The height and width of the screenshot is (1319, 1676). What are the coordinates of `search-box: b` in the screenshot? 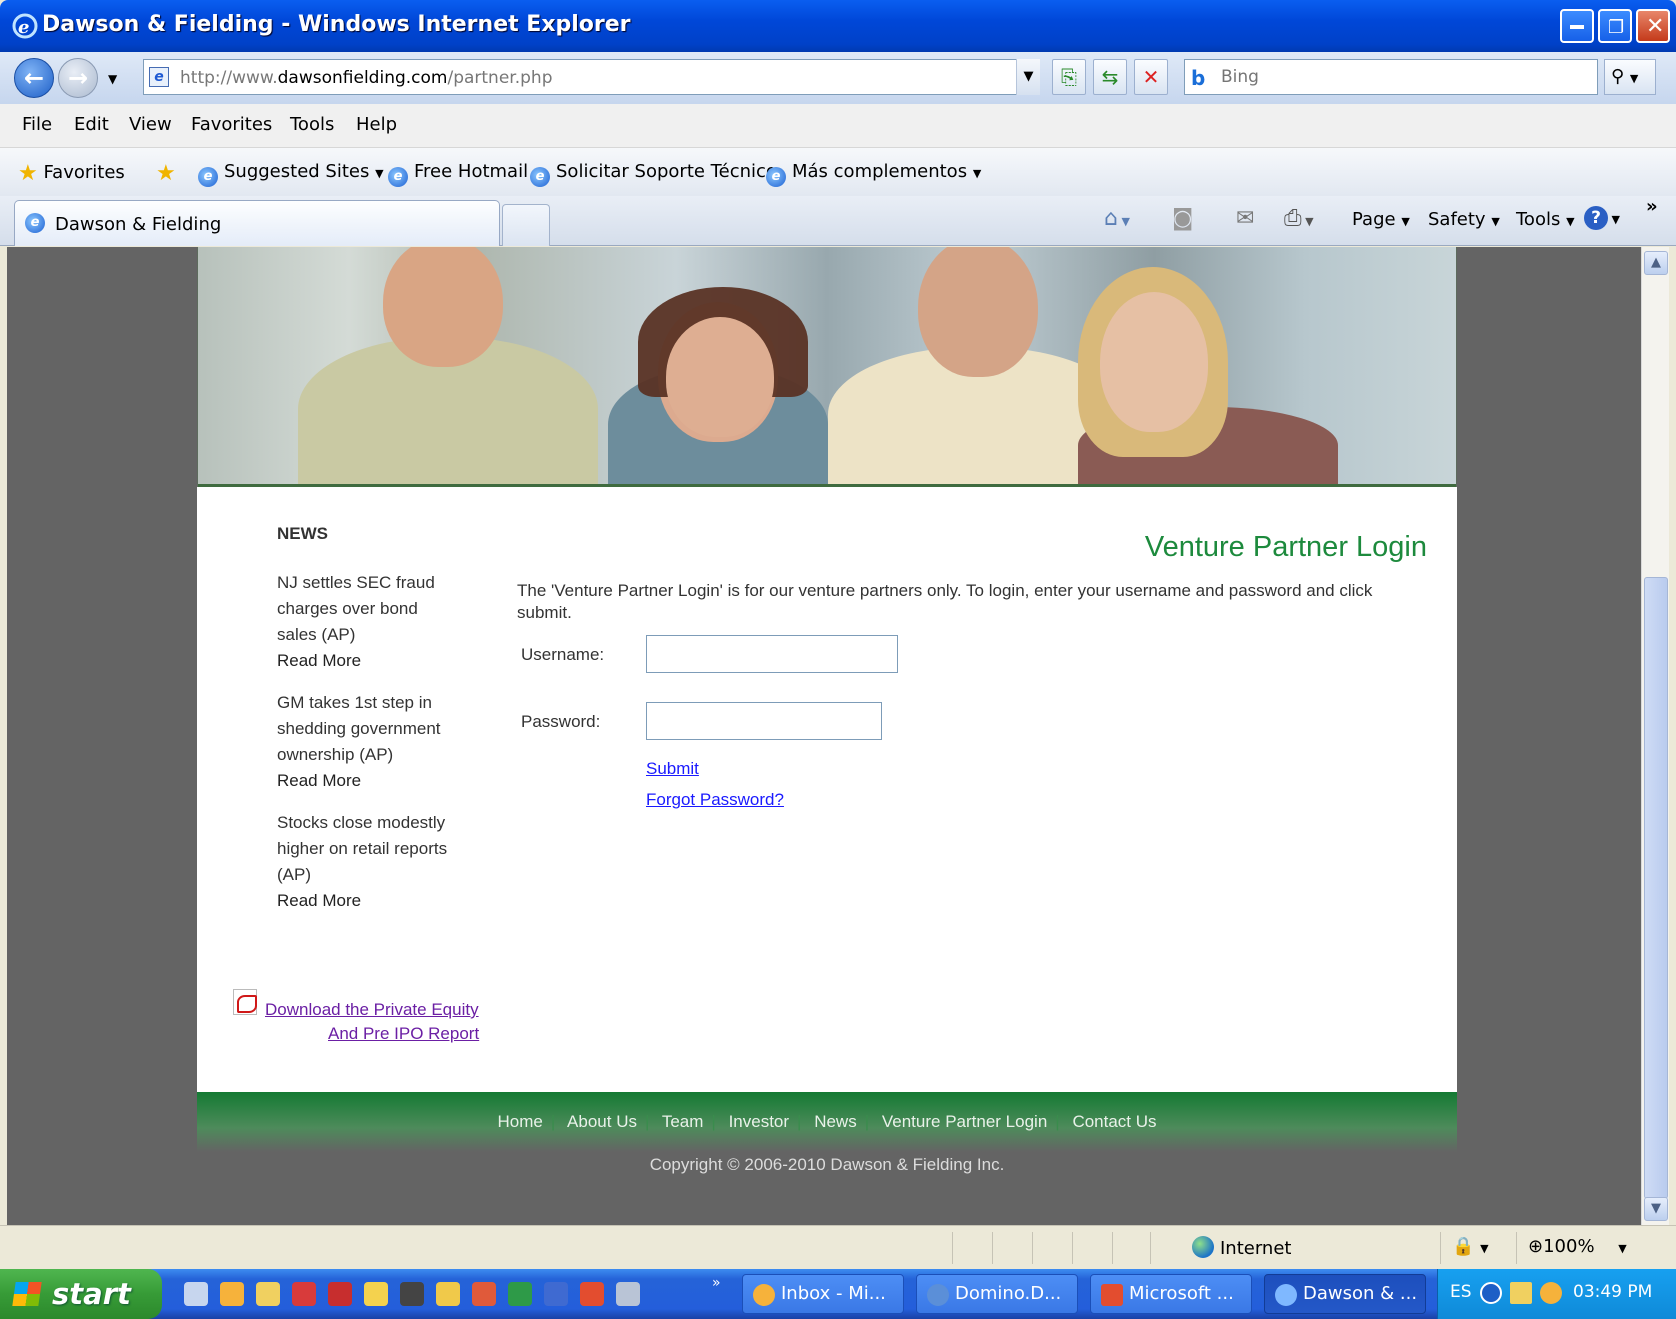 It's located at (1391, 77).